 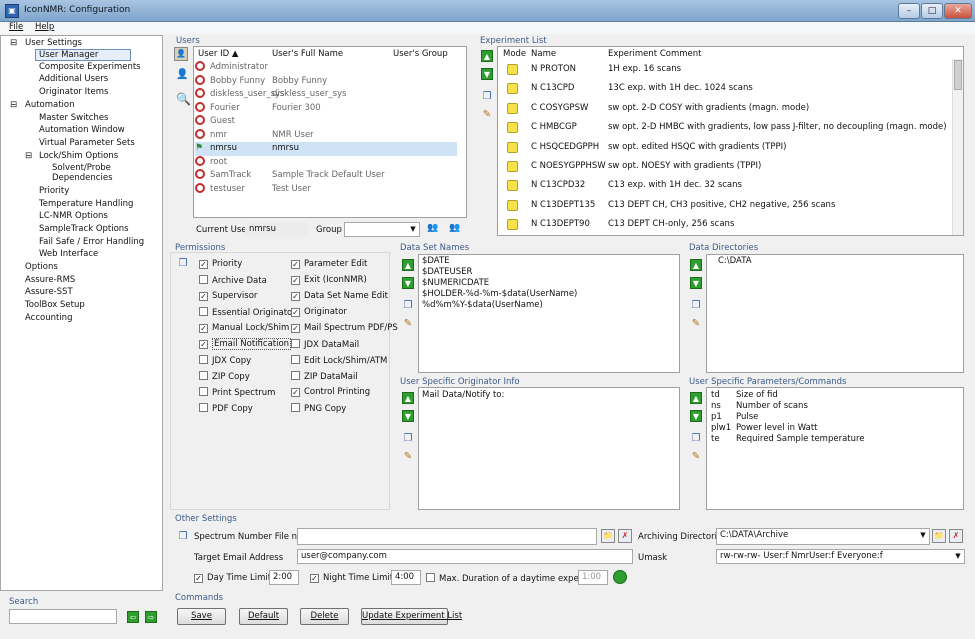 What do you see at coordinates (181, 54) in the screenshot?
I see `users-view-icon: 👤` at bounding box center [181, 54].